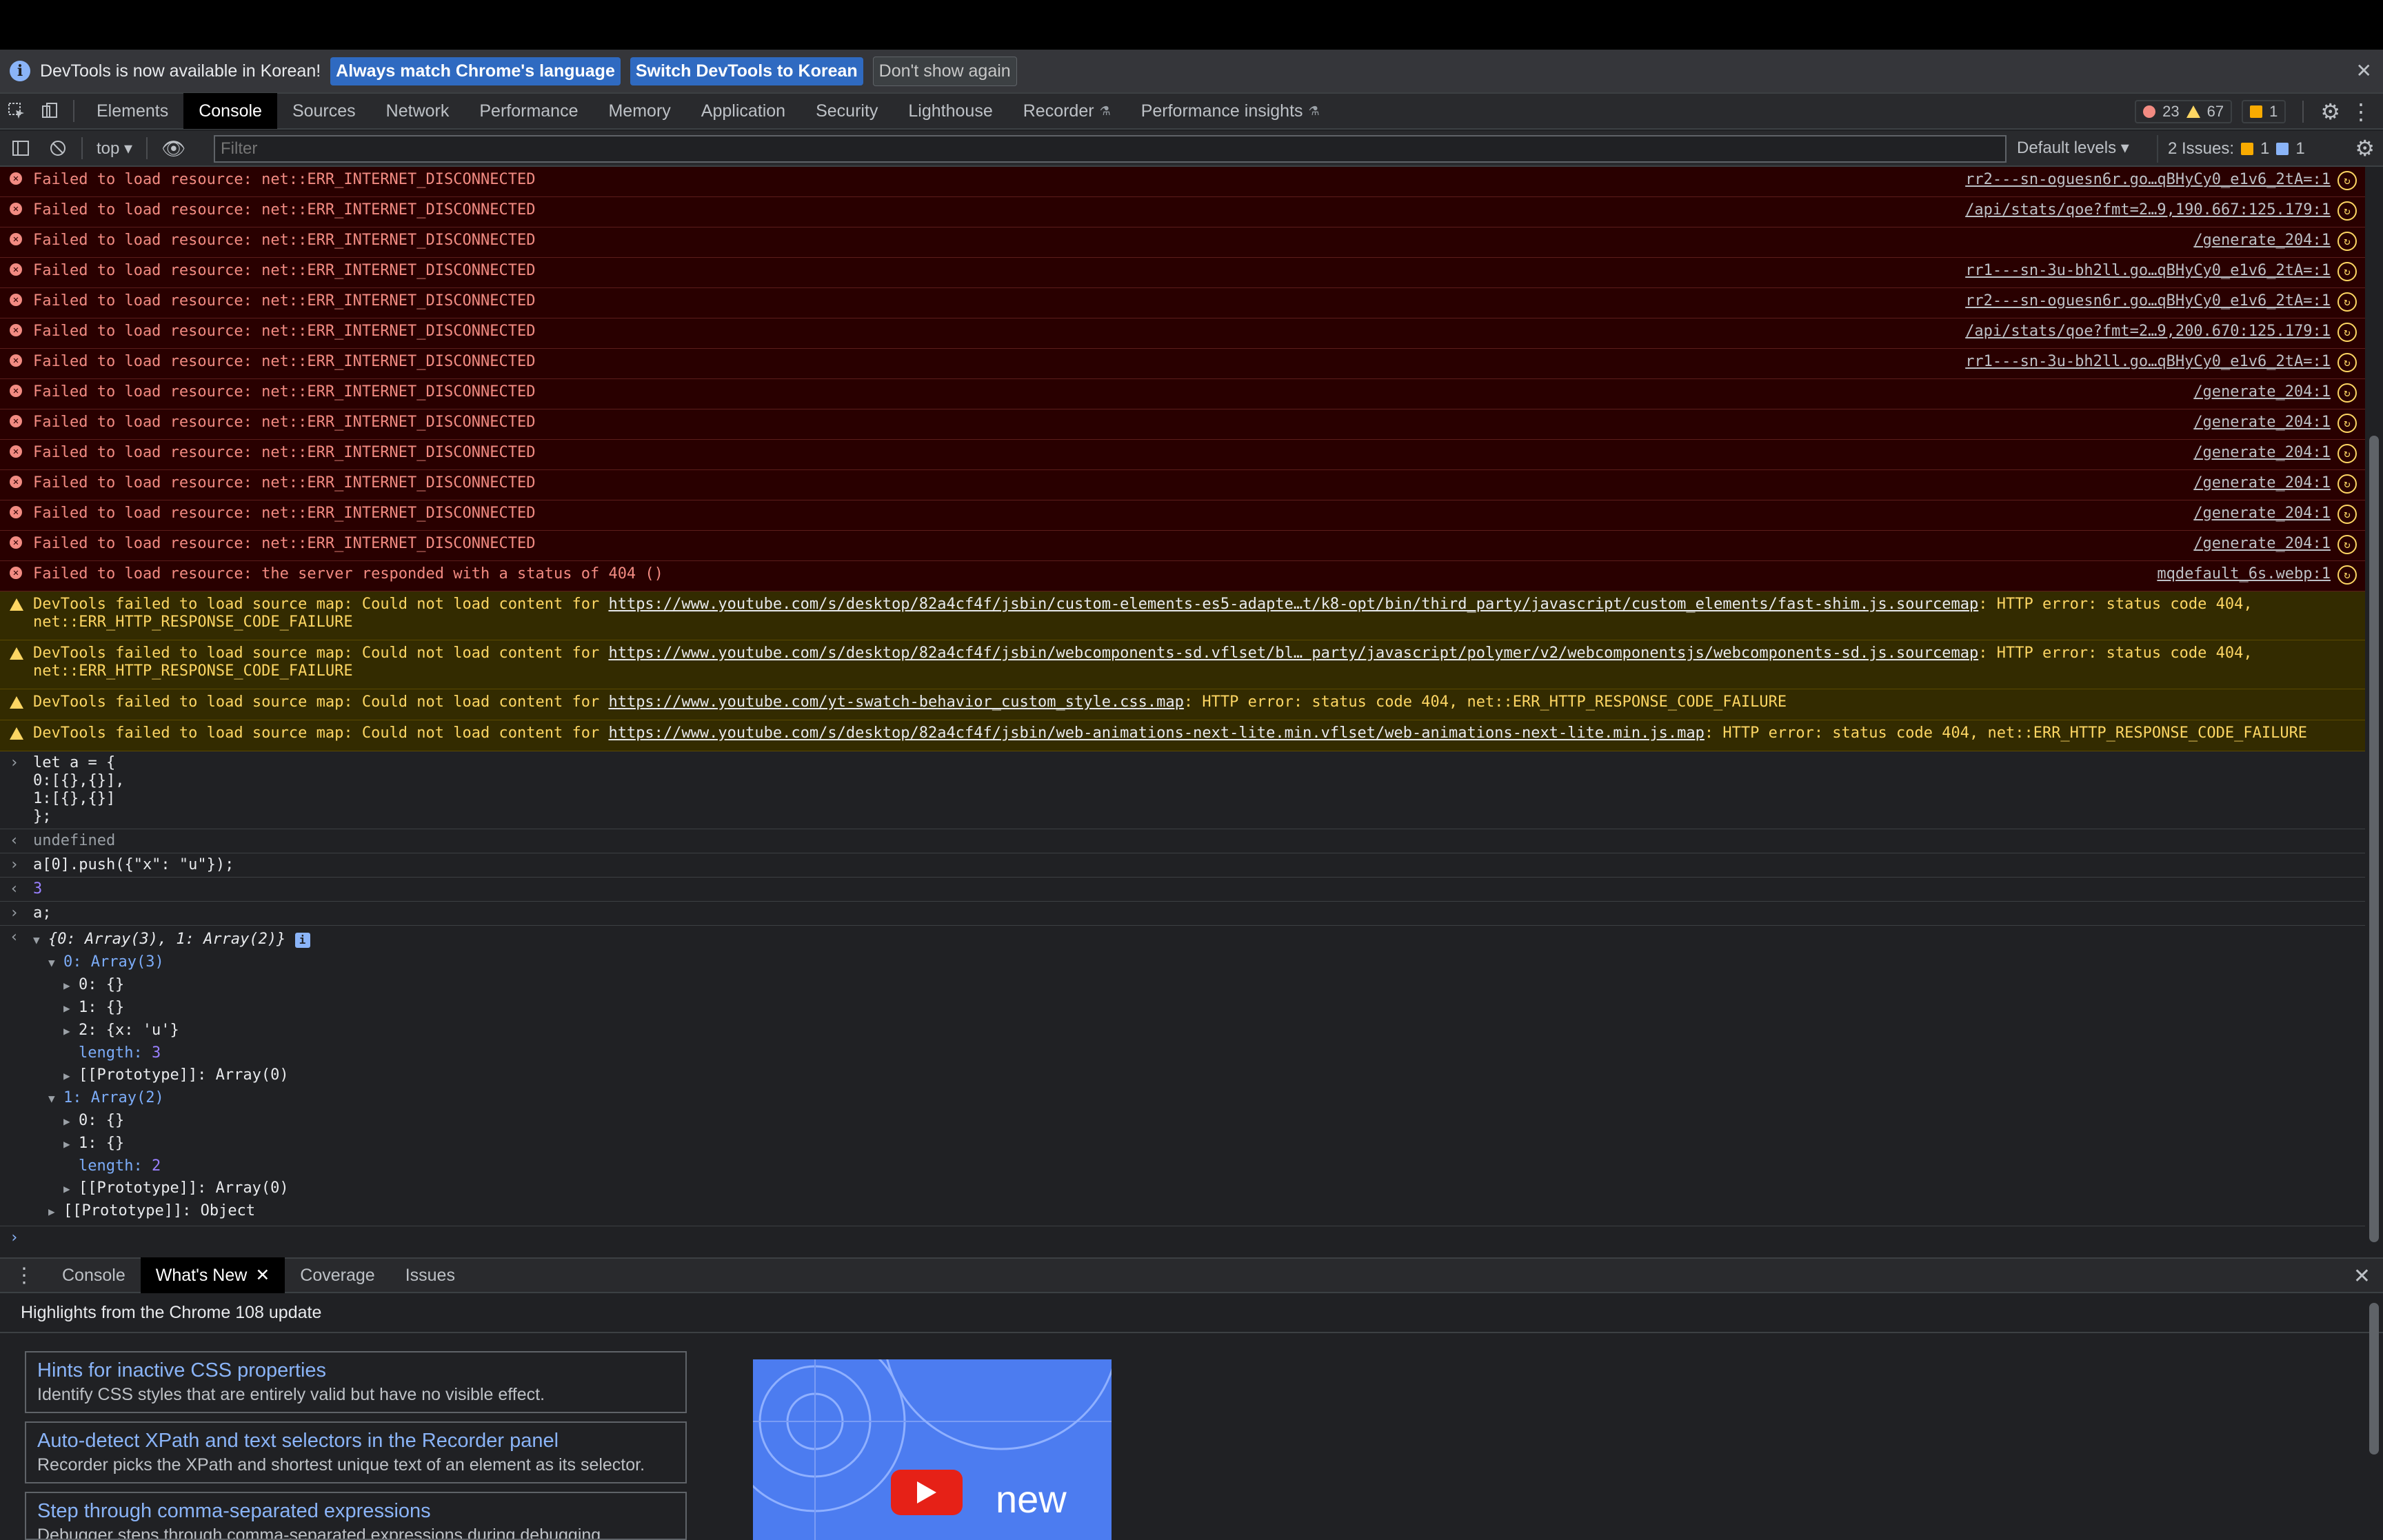  What do you see at coordinates (927, 1493) in the screenshot?
I see `play-button-icon` at bounding box center [927, 1493].